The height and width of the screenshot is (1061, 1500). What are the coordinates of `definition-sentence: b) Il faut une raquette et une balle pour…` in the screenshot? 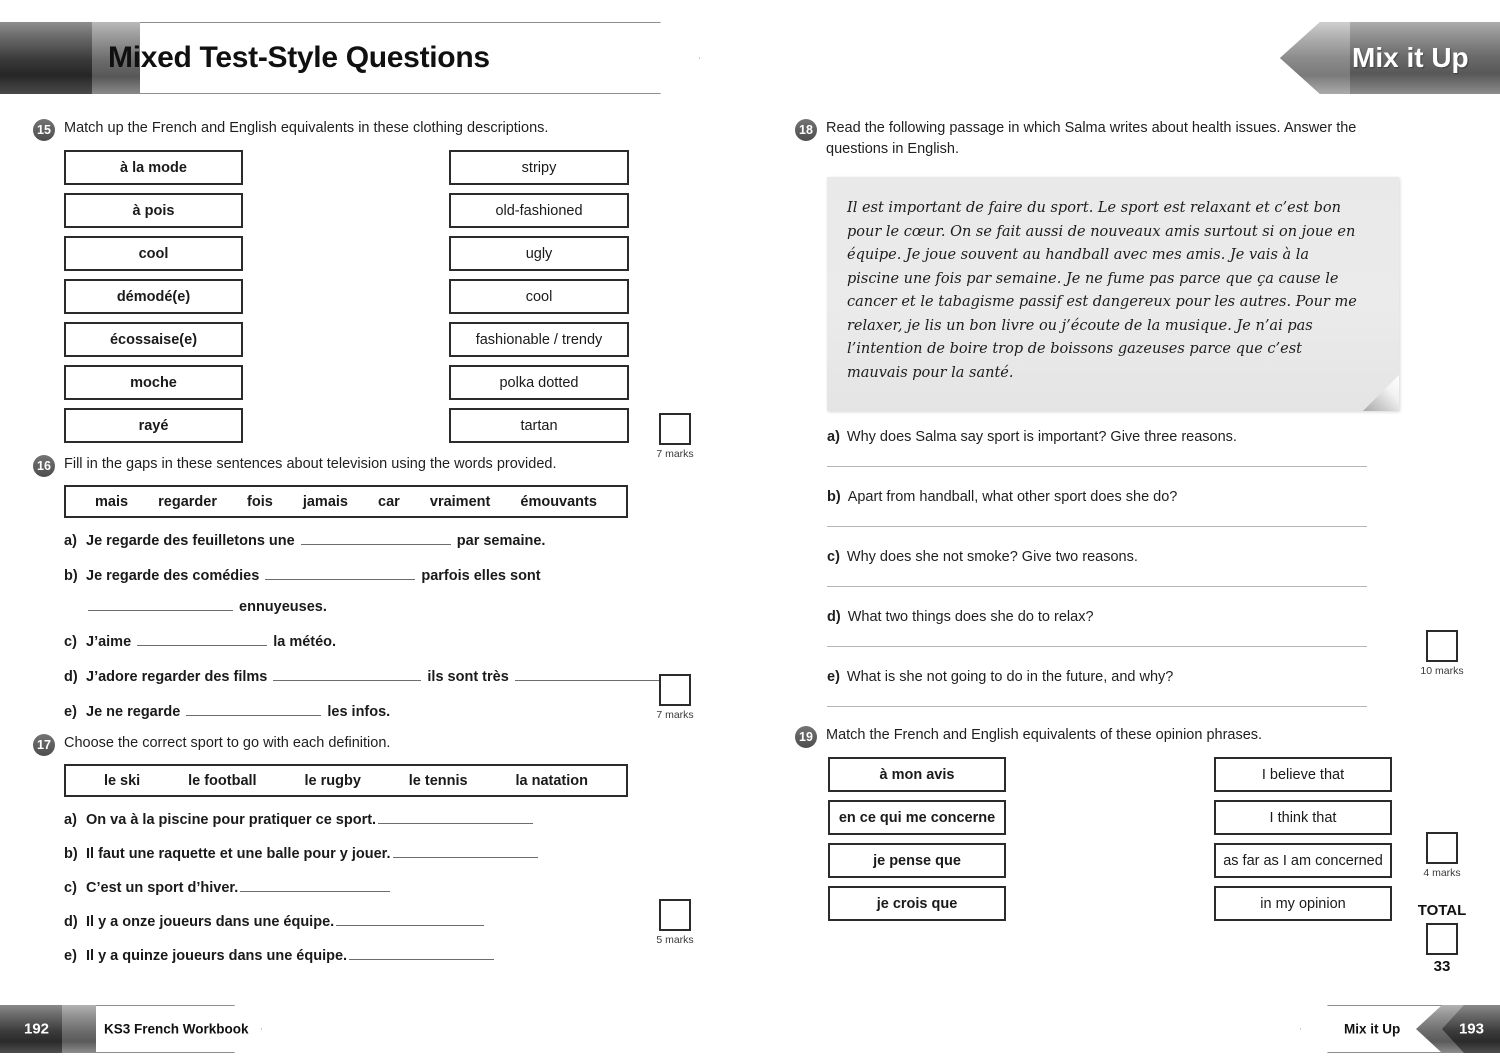 It's located at (398, 853).